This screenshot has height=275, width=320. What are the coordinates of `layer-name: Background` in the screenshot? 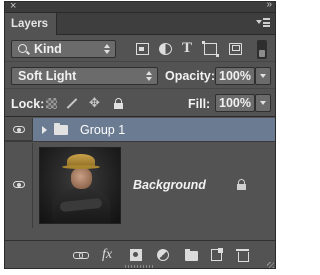 It's located at (169, 185).